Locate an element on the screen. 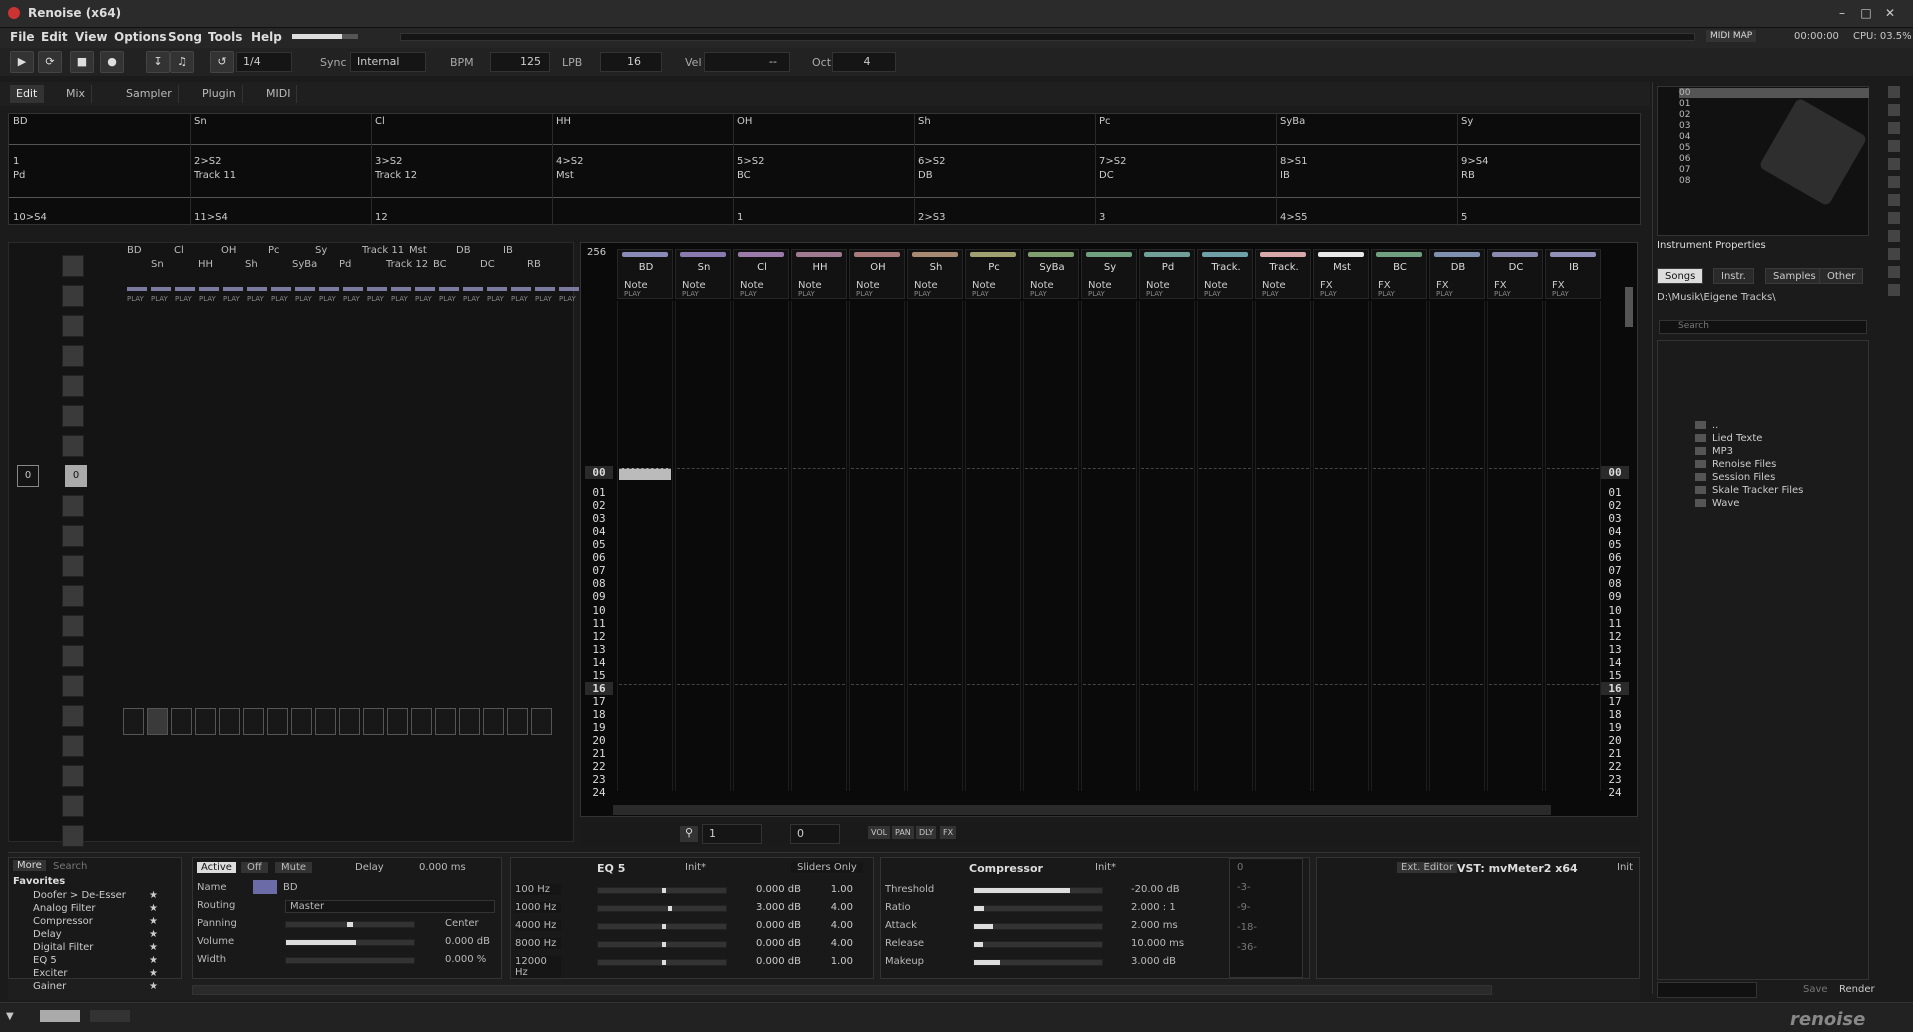 The height and width of the screenshot is (1032, 1913). more-button: More is located at coordinates (29, 865).